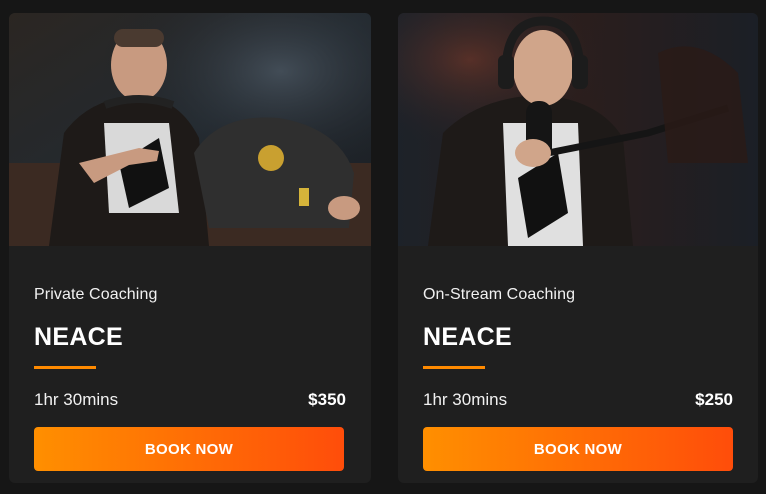 Image resolution: width=766 pixels, height=494 pixels. What do you see at coordinates (327, 399) in the screenshot?
I see `session-price: $350` at bounding box center [327, 399].